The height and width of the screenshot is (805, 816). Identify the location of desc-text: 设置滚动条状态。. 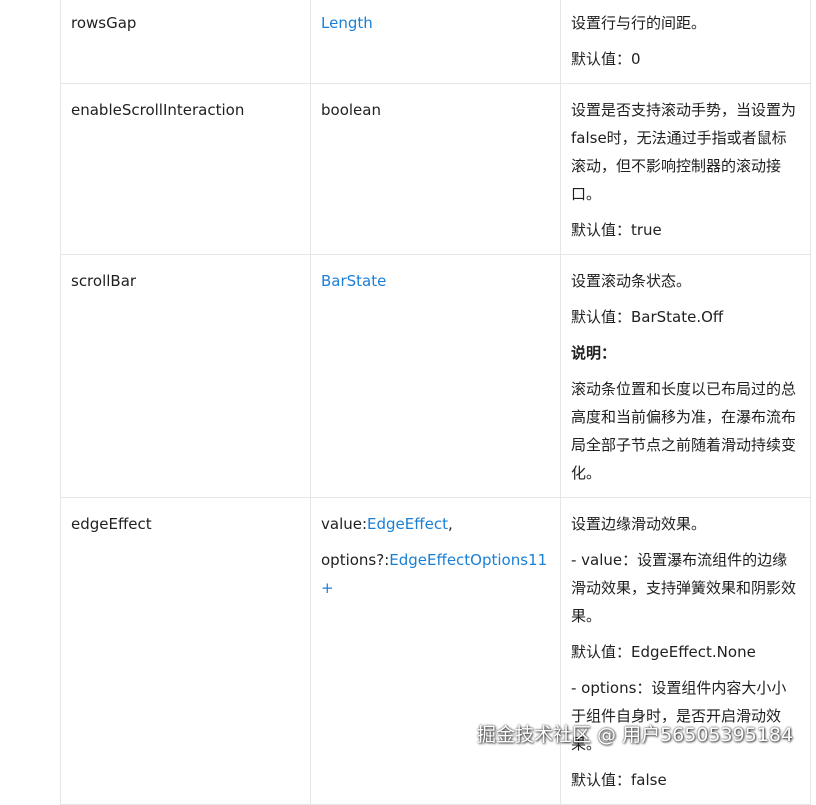
(631, 281).